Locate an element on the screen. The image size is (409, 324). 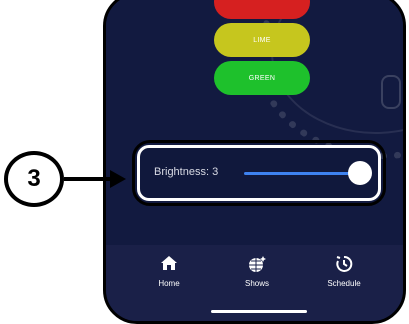
decorative-knob is located at coordinates (391, 92).